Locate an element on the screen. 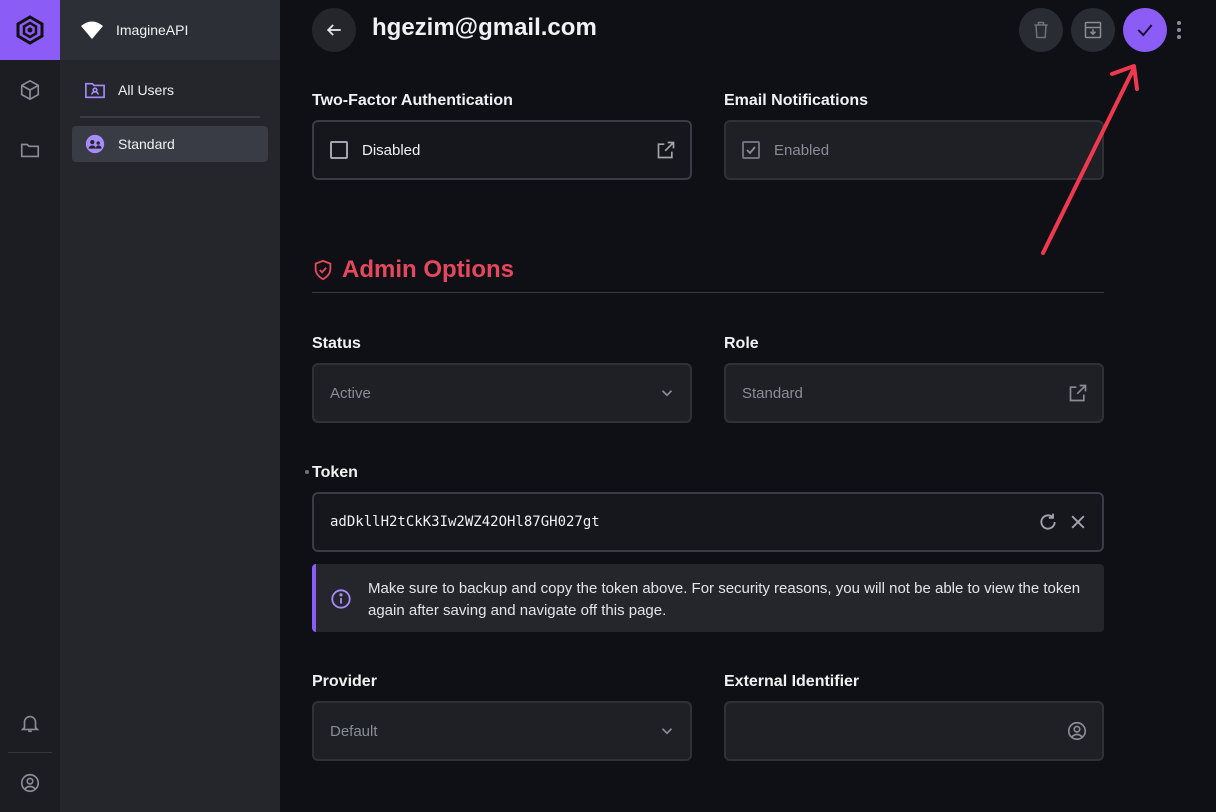 This screenshot has width=1216, height=812. status-label: Status is located at coordinates (336, 343).